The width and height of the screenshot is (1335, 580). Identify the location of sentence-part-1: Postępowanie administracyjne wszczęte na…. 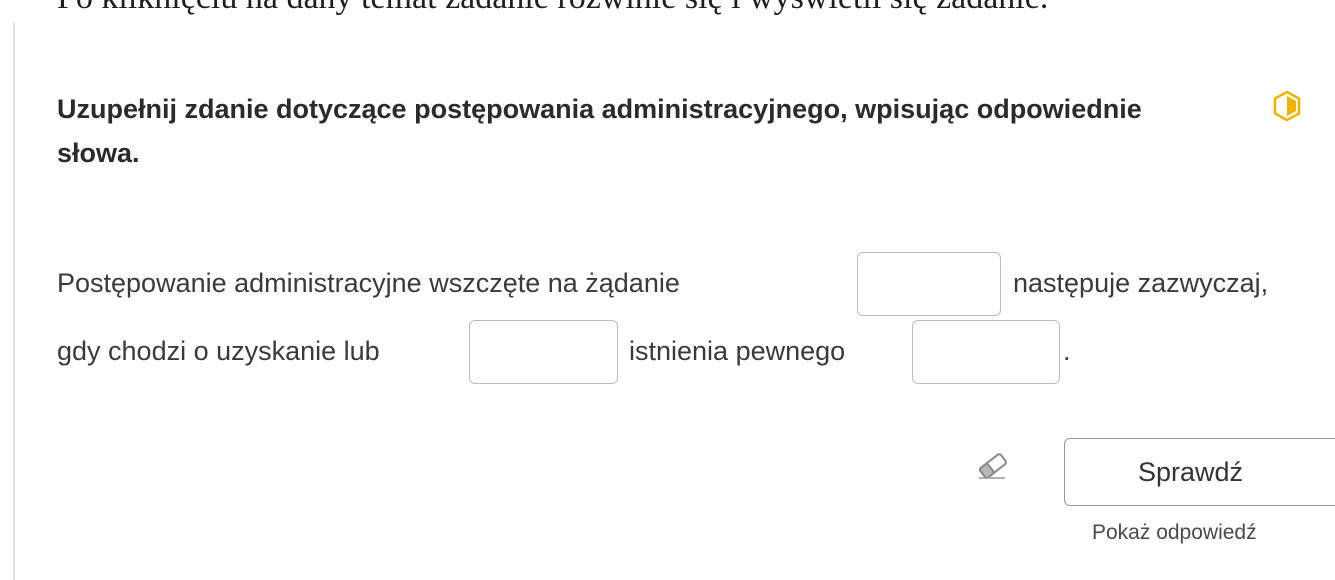
(368, 283).